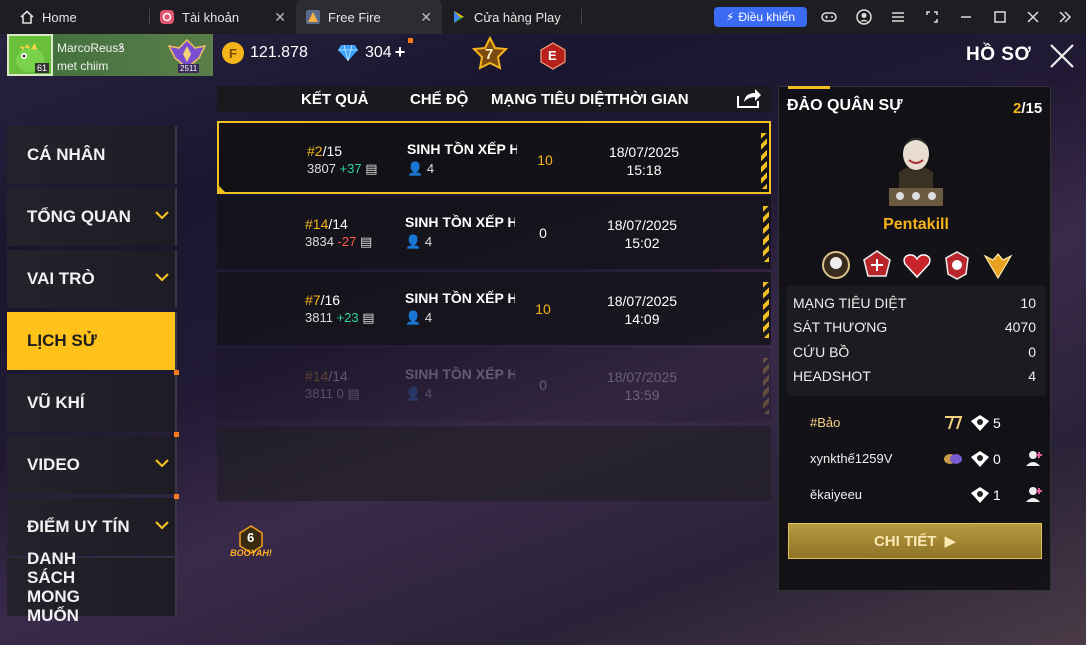  I want to click on rank-star-badge: 7, so click(490, 53).